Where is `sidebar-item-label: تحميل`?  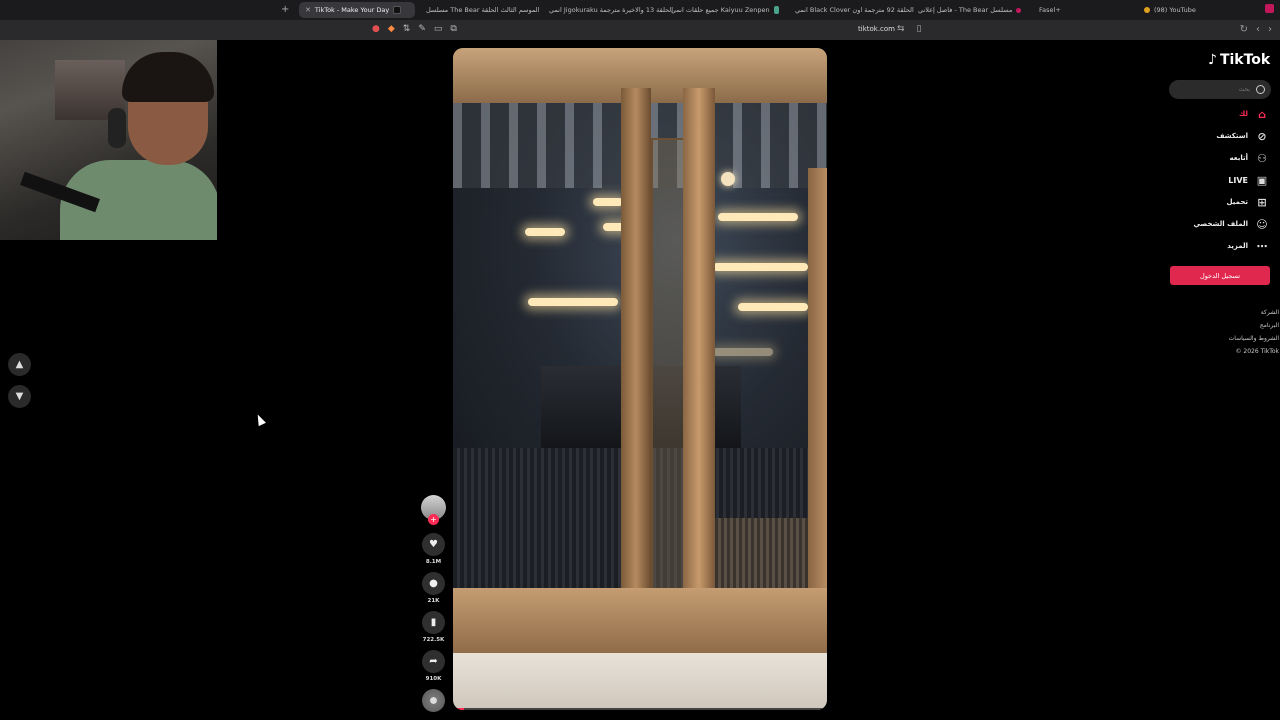
sidebar-item-label: تحميل is located at coordinates (1237, 202).